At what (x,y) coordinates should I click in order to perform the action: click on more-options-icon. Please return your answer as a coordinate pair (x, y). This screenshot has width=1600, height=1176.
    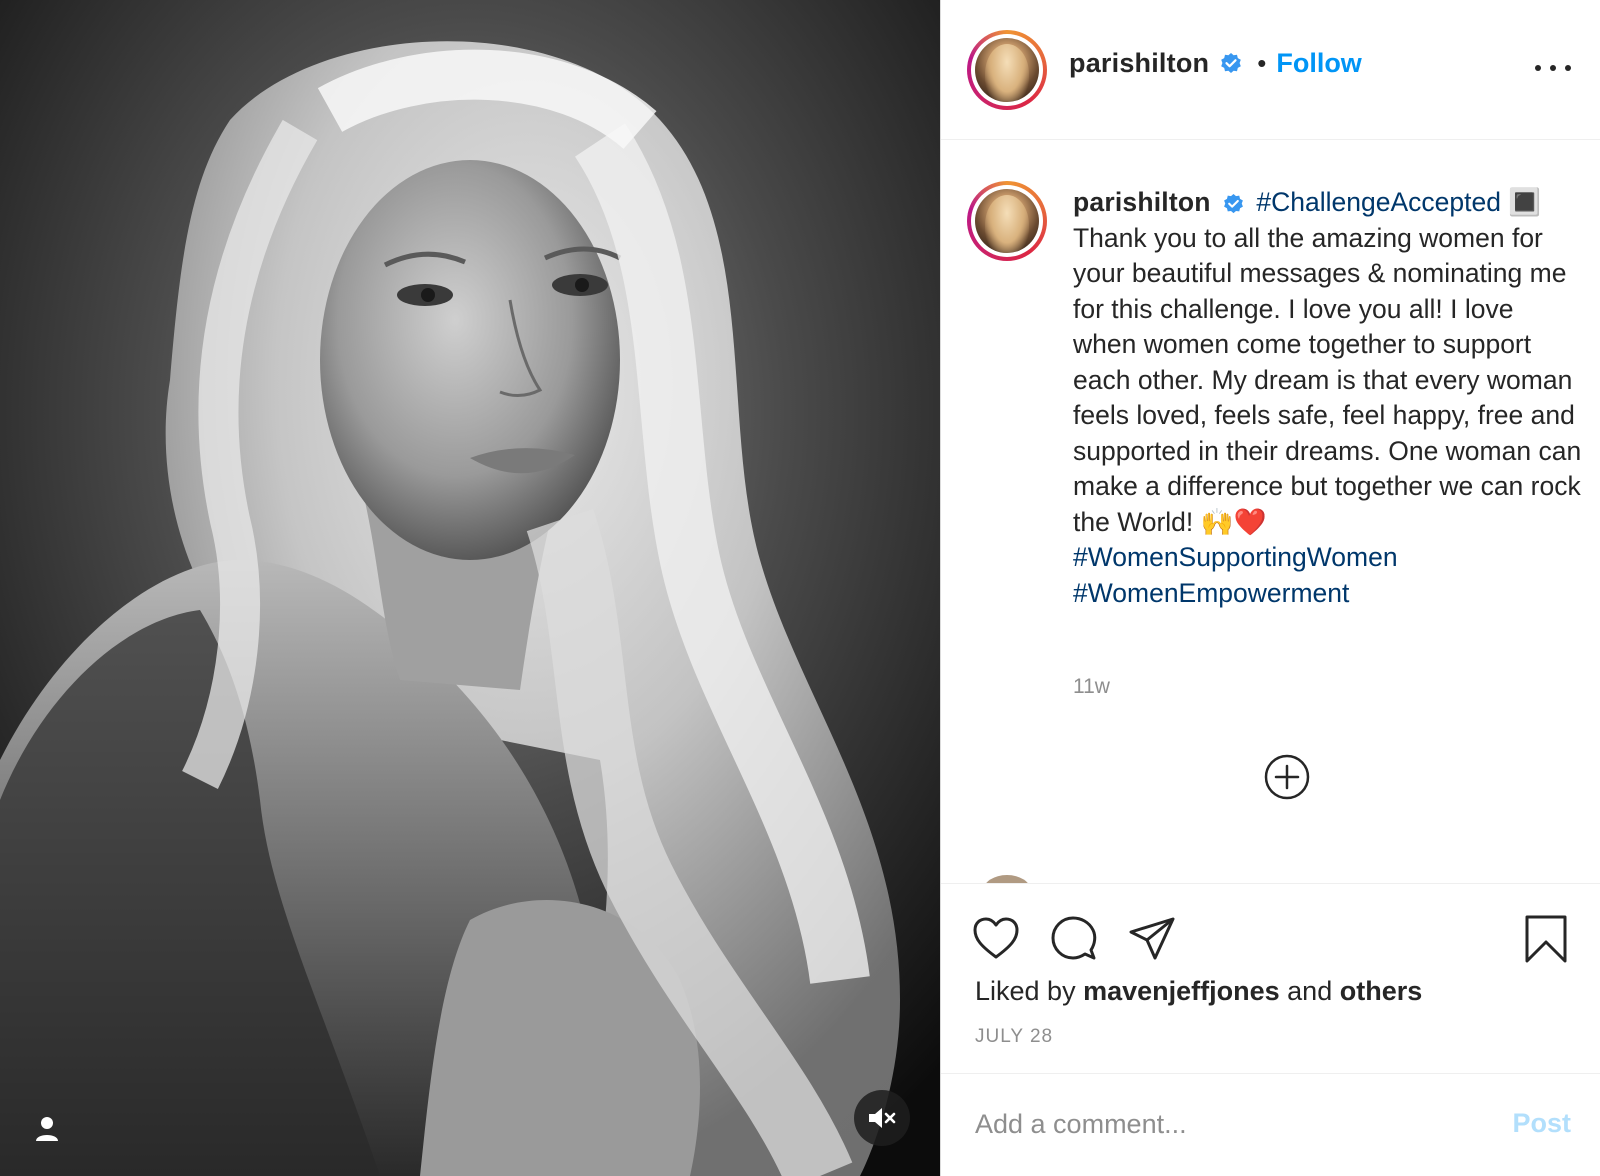
    Looking at the image, I should click on (1553, 68).